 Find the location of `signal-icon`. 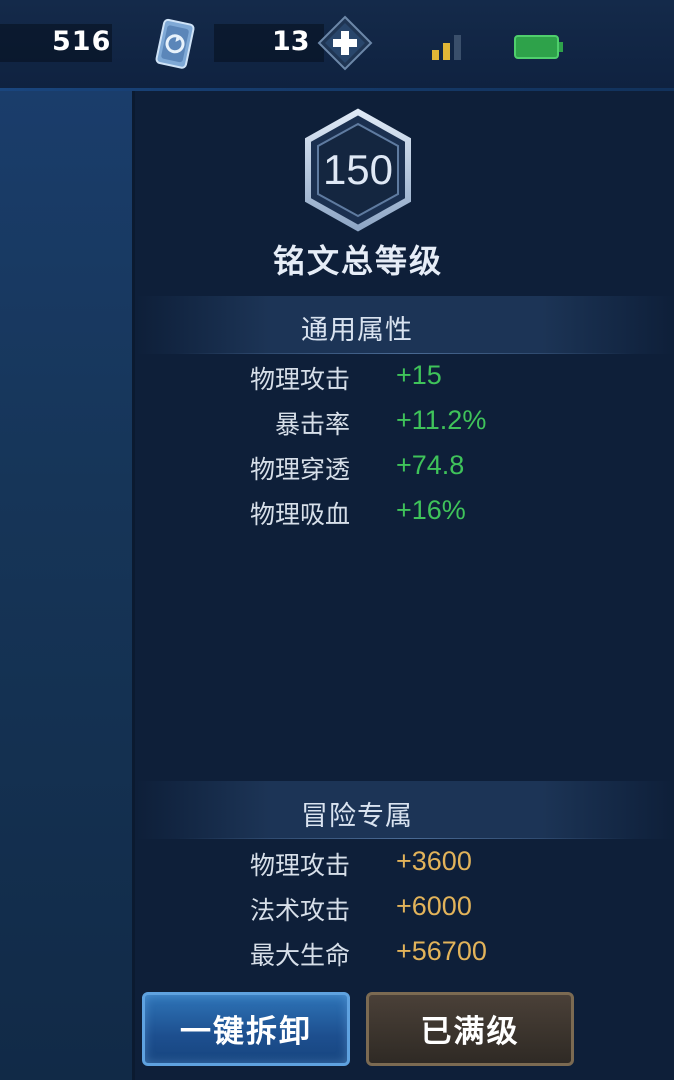

signal-icon is located at coordinates (446, 47).